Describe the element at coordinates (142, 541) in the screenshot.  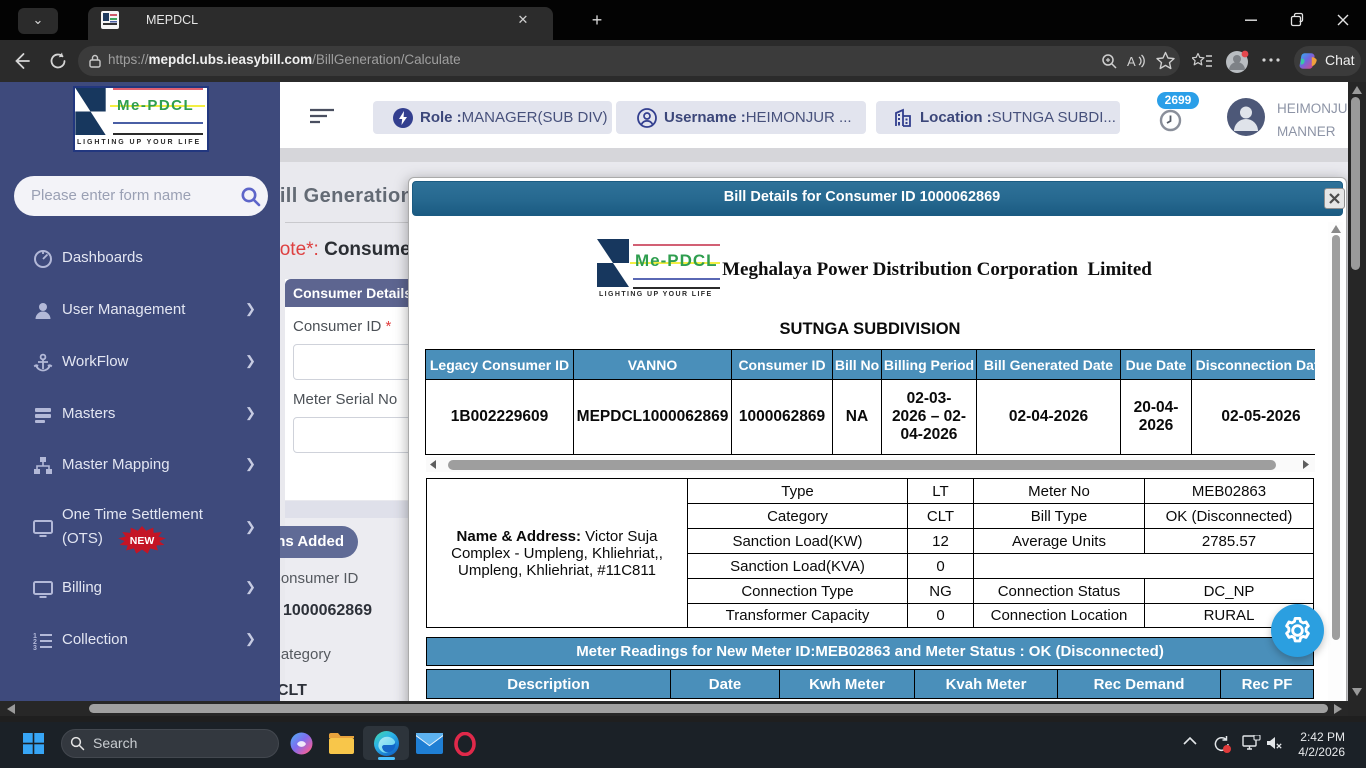
I see `svg-text: NEW` at that location.